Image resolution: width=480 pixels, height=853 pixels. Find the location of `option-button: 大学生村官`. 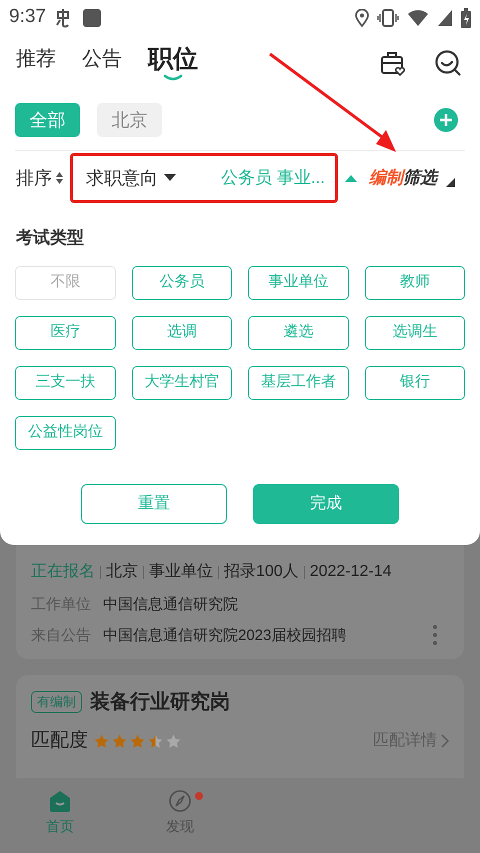

option-button: 大学生村官 is located at coordinates (182, 383).